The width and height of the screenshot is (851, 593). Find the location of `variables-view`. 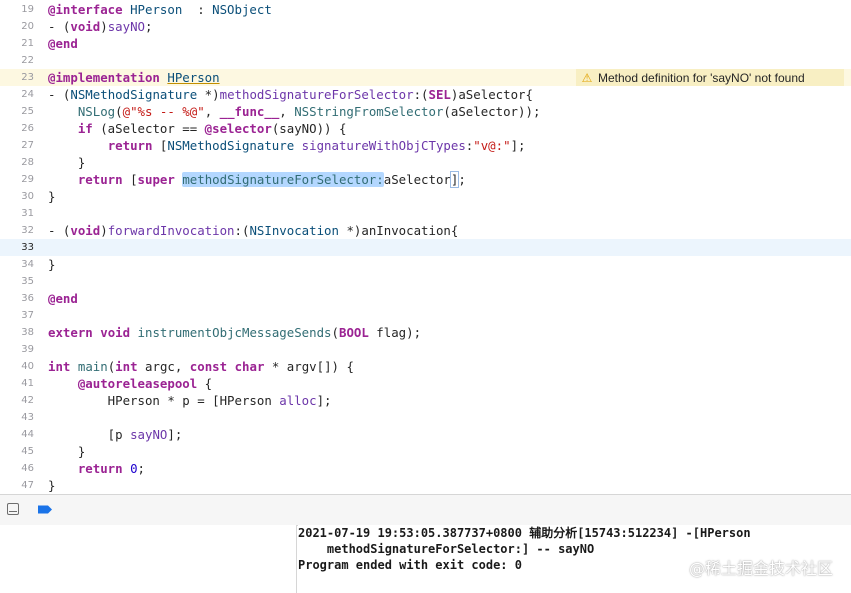

variables-view is located at coordinates (148, 559).